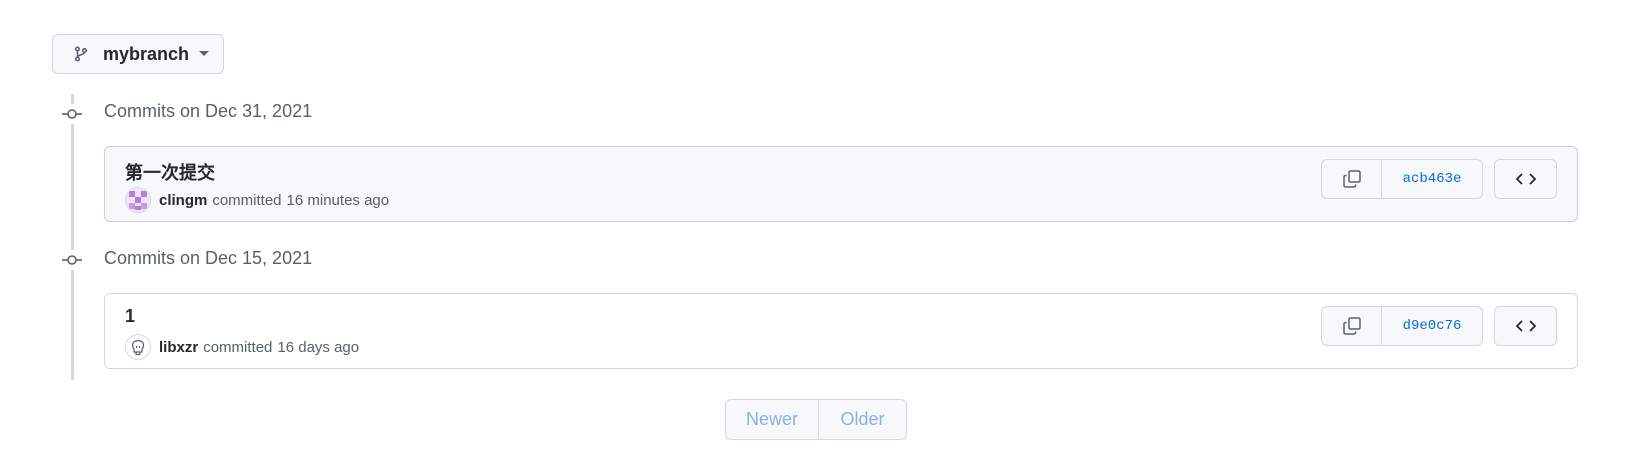  I want to click on sha-button-group: d9e0c76, so click(1402, 326).